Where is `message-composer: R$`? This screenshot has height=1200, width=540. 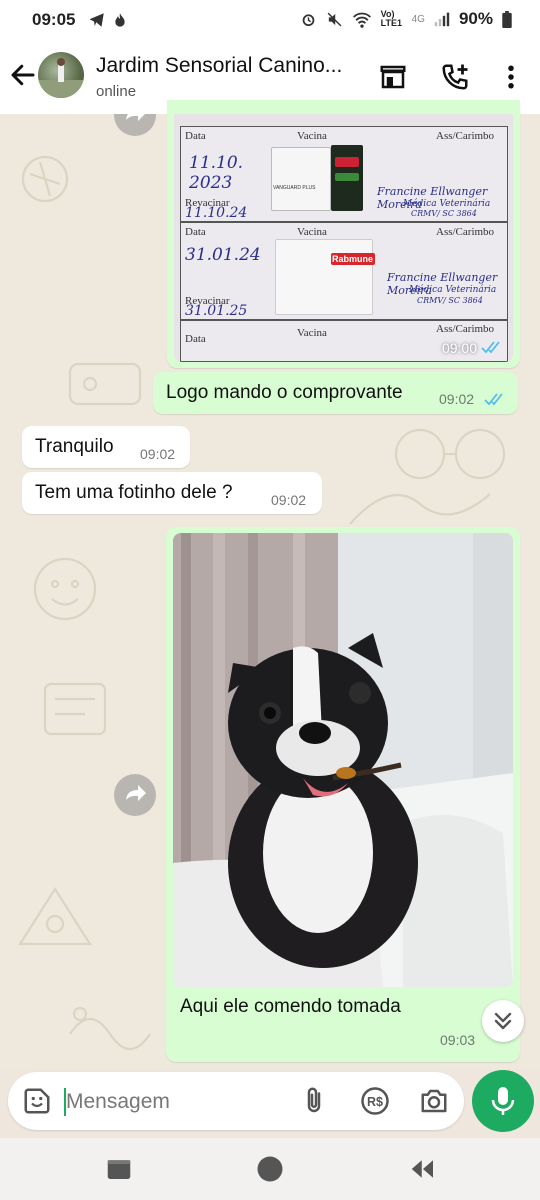 message-composer: R$ is located at coordinates (236, 1101).